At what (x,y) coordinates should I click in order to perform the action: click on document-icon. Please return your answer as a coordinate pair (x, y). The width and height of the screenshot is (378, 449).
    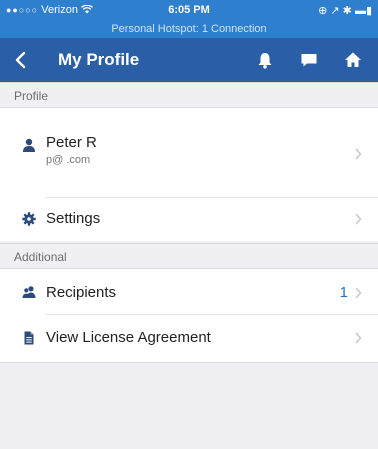
    Looking at the image, I should click on (29, 338).